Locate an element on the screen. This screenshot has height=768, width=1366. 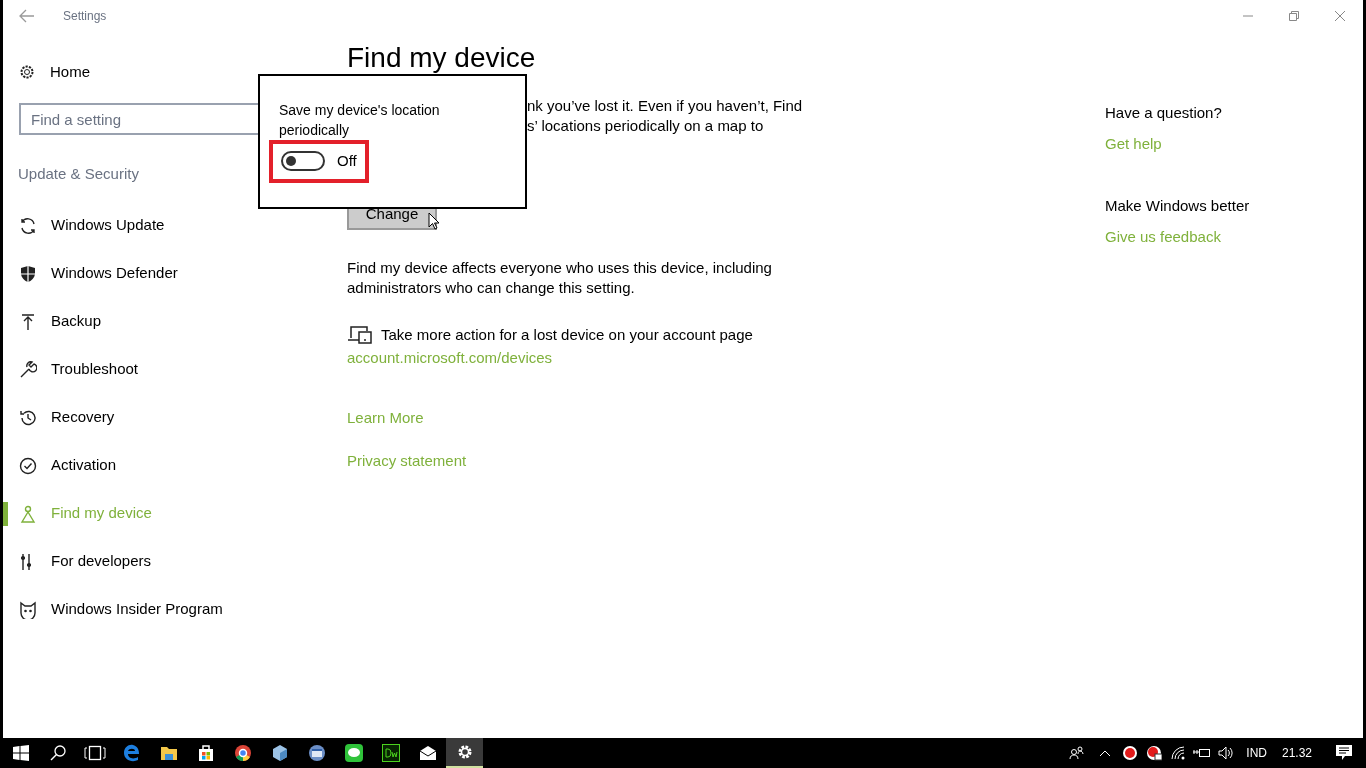
help-heading: Make Windows better is located at coordinates (1177, 206).